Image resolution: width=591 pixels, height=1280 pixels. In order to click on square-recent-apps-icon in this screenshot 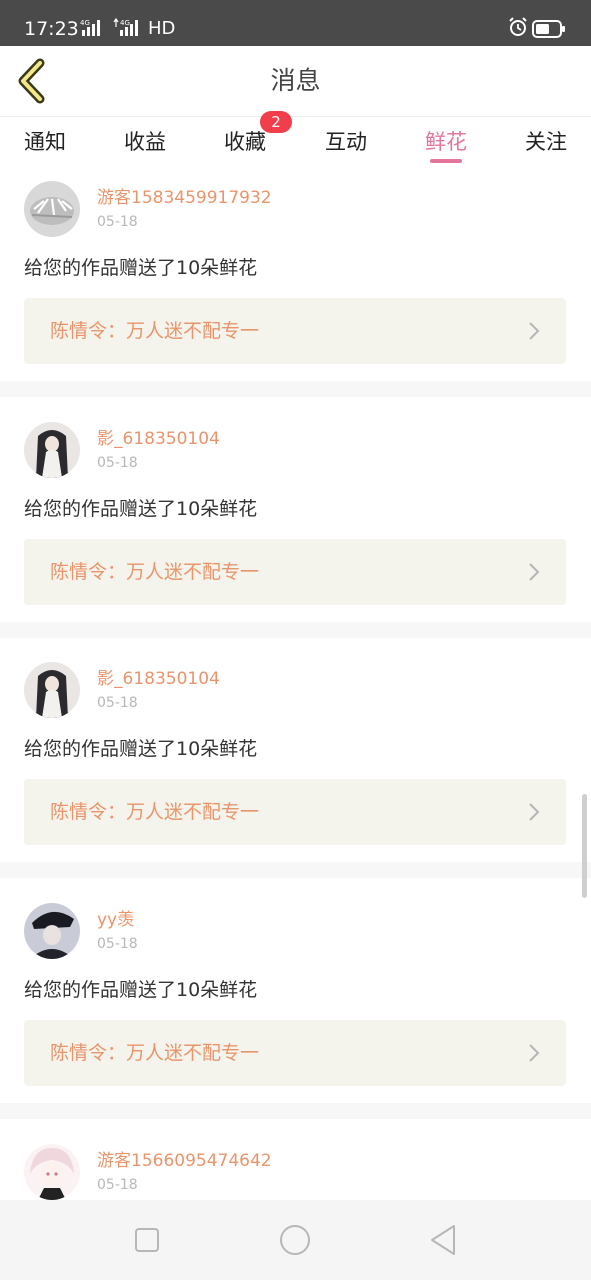, I will do `click(147, 1240)`.